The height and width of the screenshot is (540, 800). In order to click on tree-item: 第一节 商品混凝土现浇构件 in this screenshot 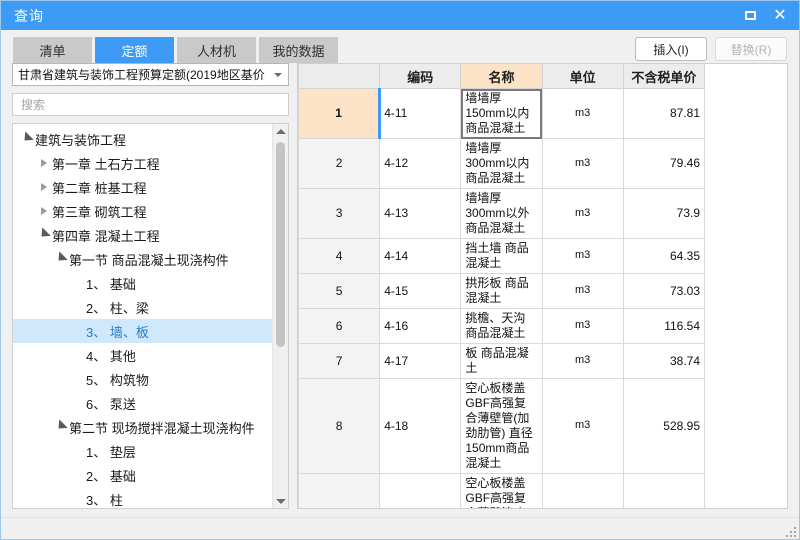, I will do `click(142, 259)`.